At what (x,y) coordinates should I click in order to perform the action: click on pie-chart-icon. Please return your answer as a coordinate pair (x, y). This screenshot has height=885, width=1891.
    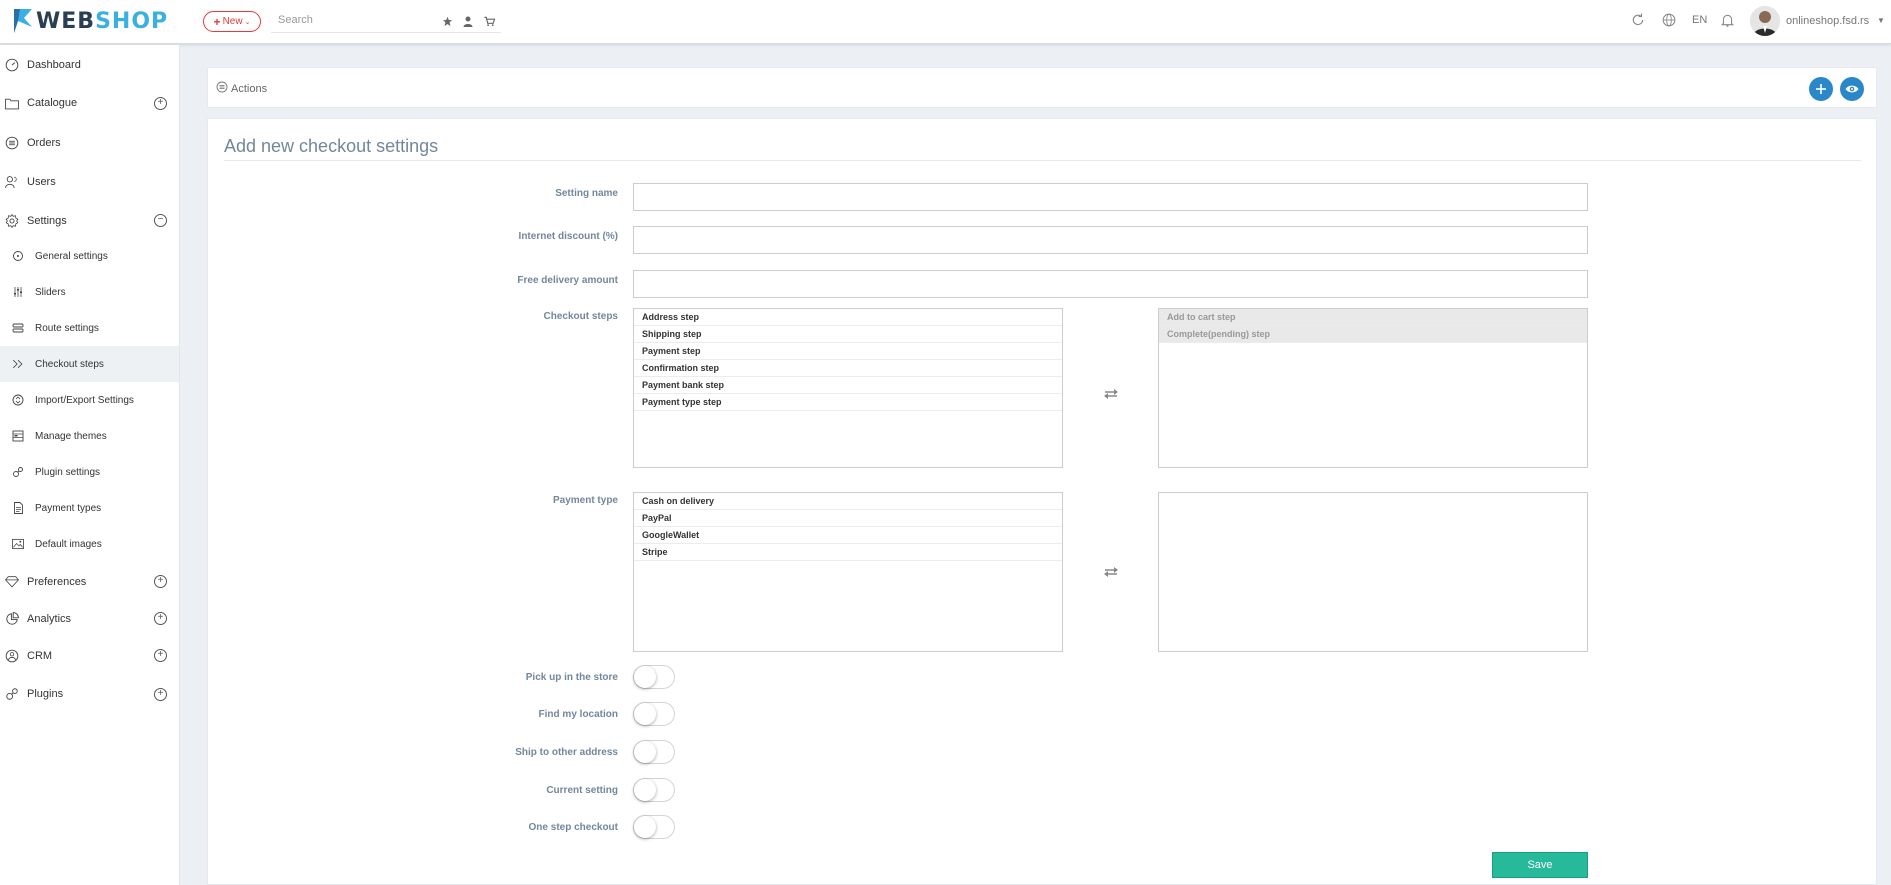
    Looking at the image, I should click on (12, 618).